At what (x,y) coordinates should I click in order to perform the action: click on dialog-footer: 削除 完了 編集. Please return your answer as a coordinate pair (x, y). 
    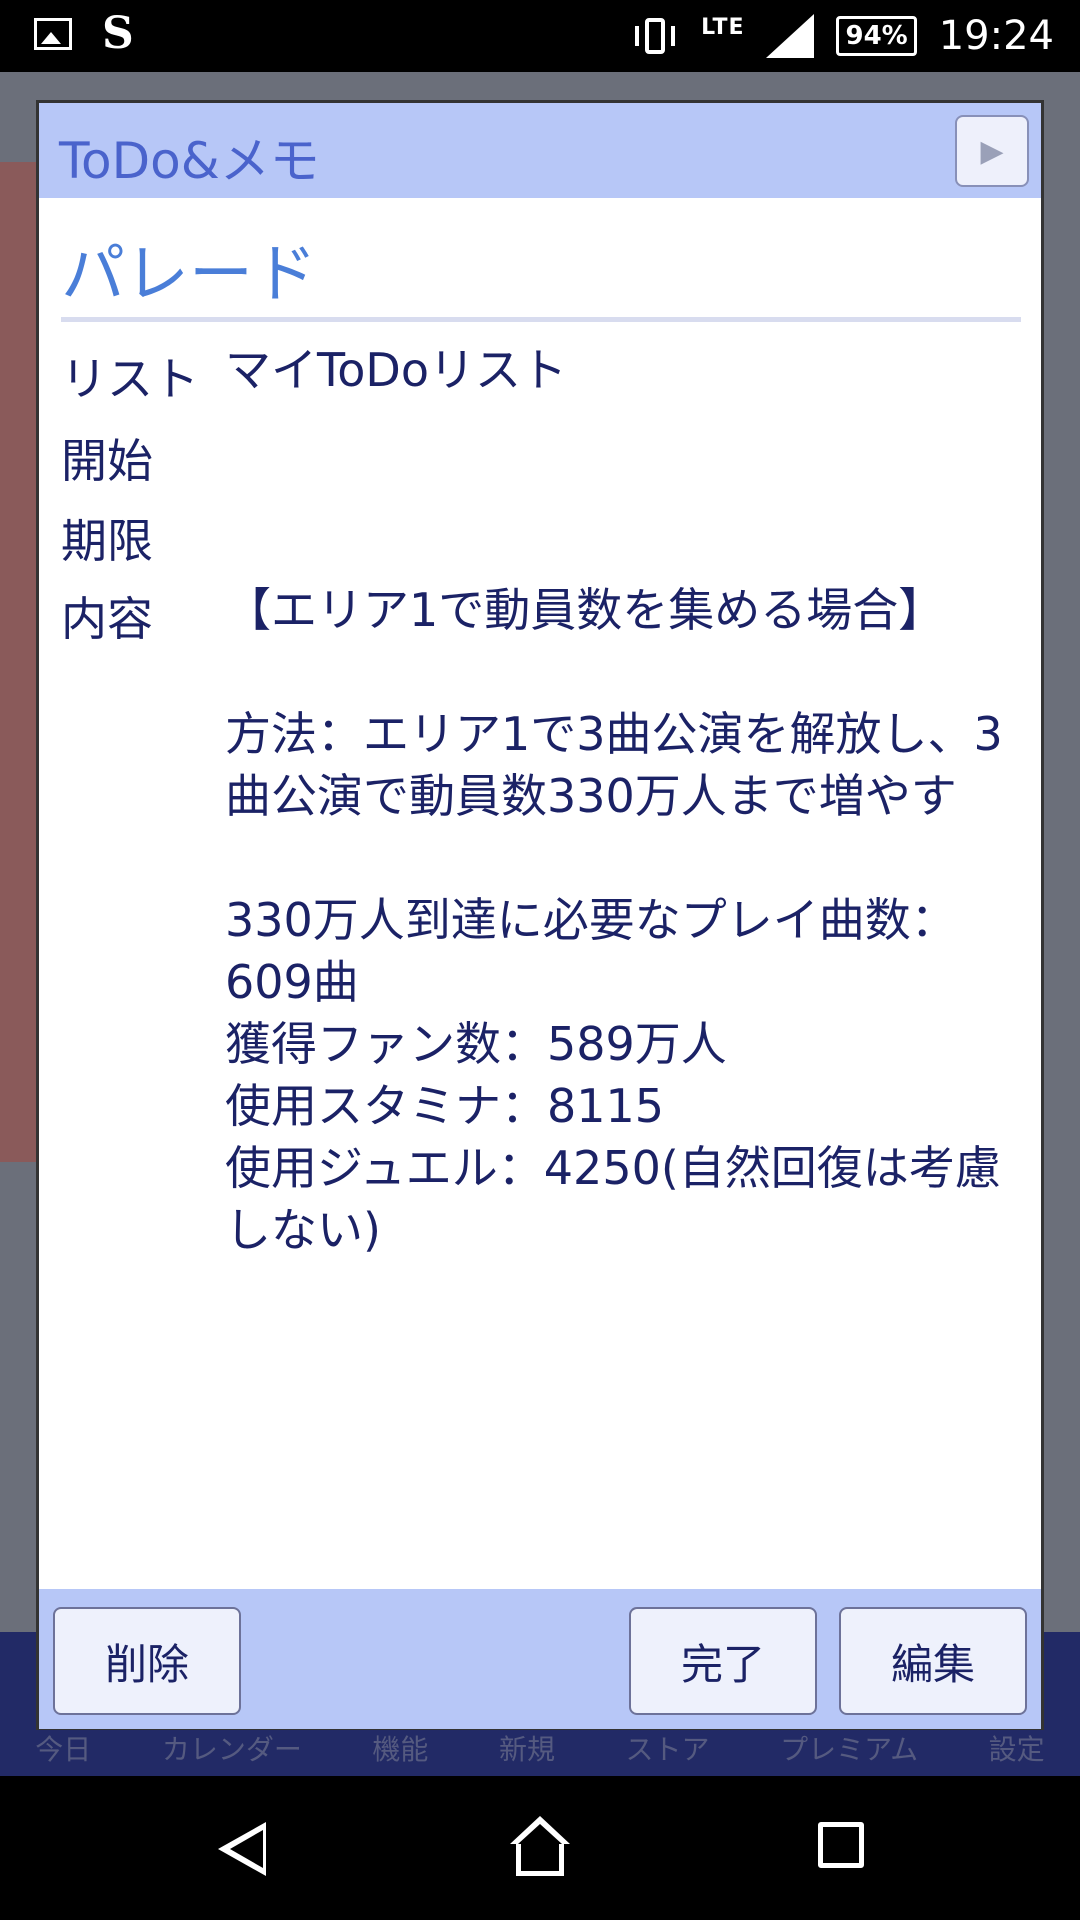
    Looking at the image, I should click on (540, 1659).